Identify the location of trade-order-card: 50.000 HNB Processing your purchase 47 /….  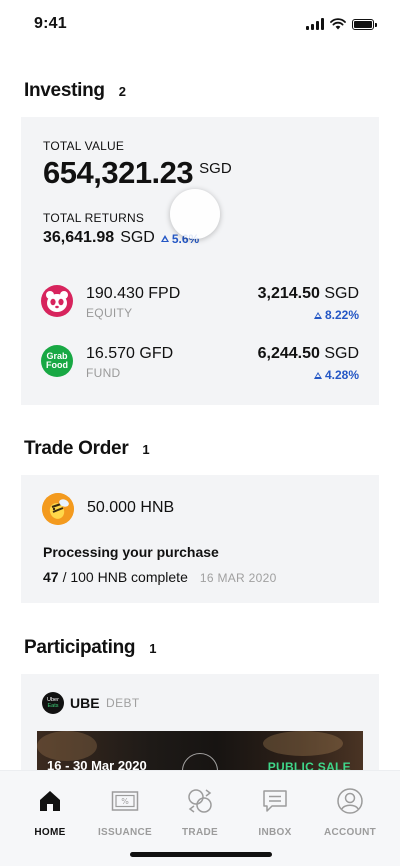
(200, 539).